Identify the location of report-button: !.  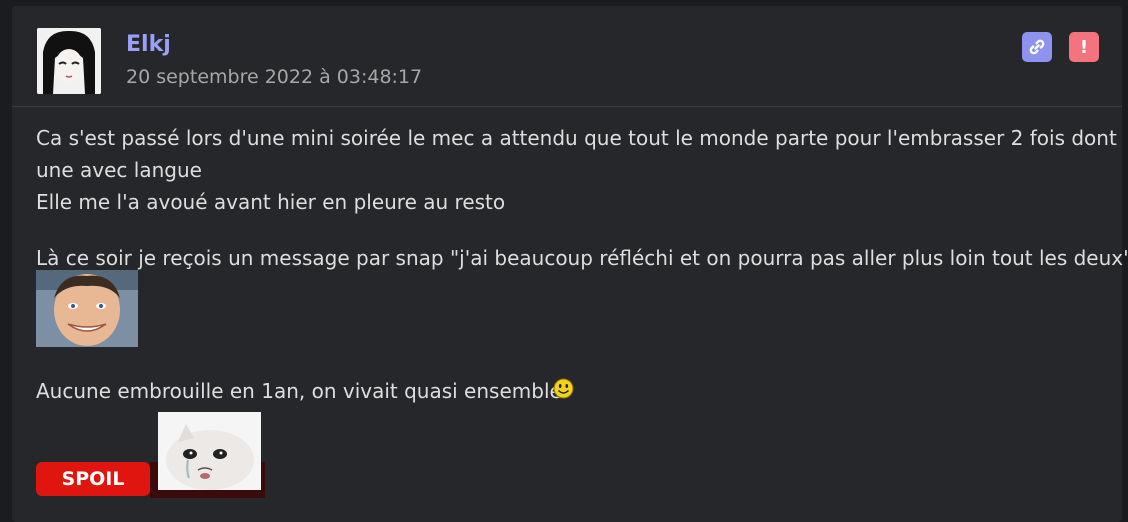
(1084, 47).